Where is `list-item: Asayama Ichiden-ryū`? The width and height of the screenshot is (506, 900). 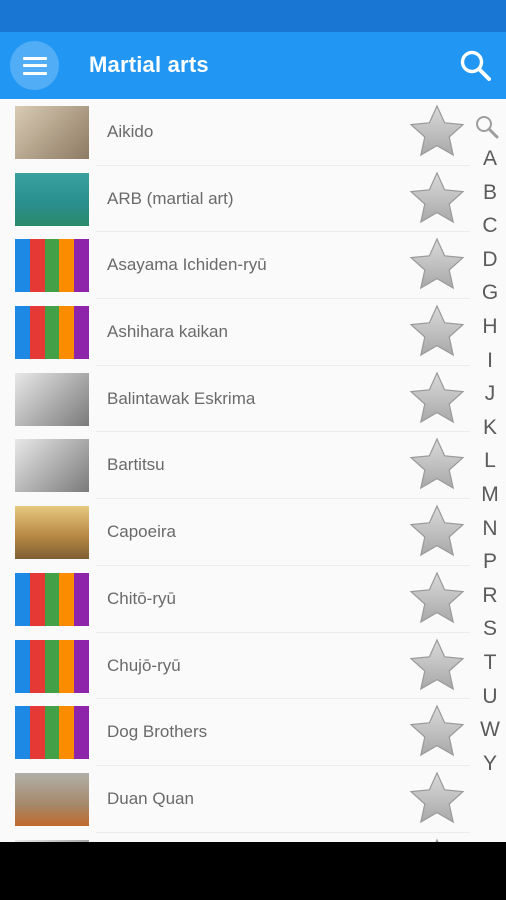 list-item: Asayama Ichiden-ryū is located at coordinates (235, 266).